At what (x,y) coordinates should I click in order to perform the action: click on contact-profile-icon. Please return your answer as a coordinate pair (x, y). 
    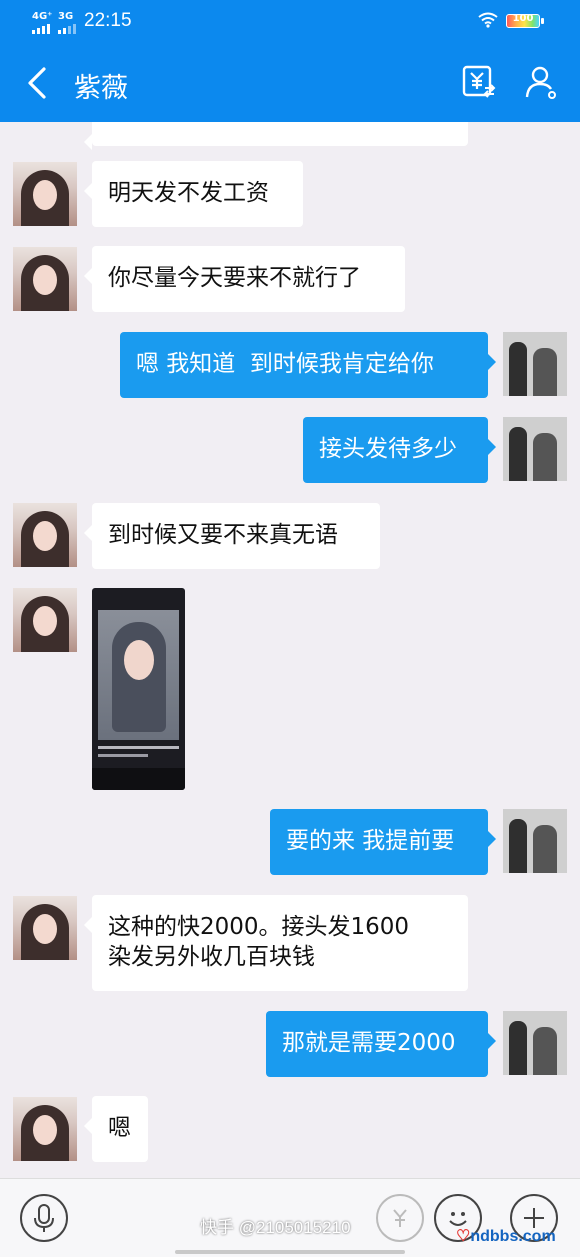
    Looking at the image, I should click on (542, 82).